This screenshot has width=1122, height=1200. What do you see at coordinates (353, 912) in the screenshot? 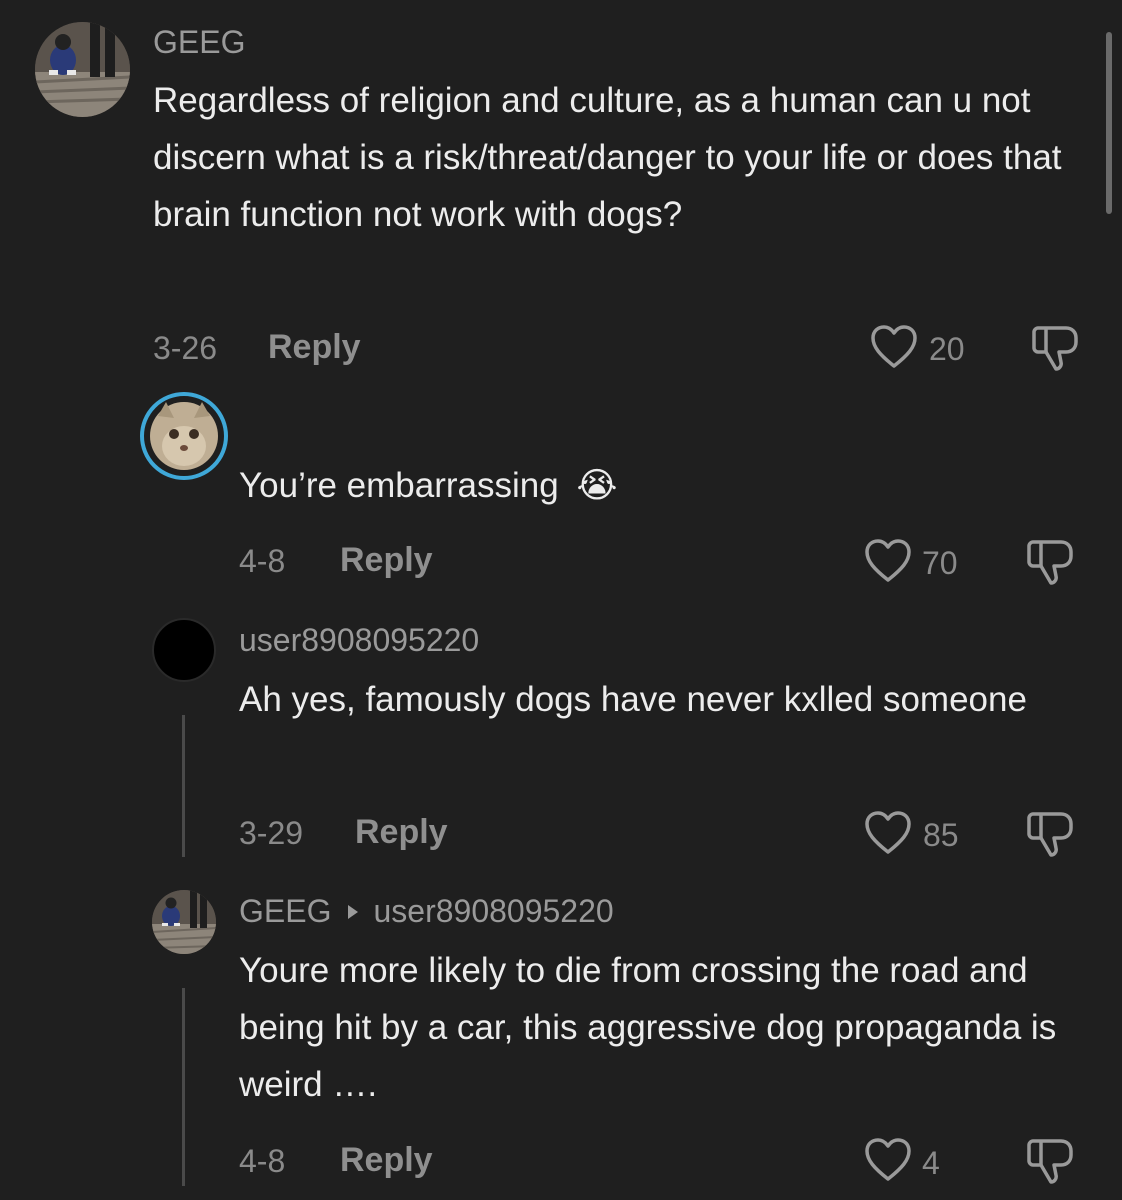
I see `caret-right-icon` at bounding box center [353, 912].